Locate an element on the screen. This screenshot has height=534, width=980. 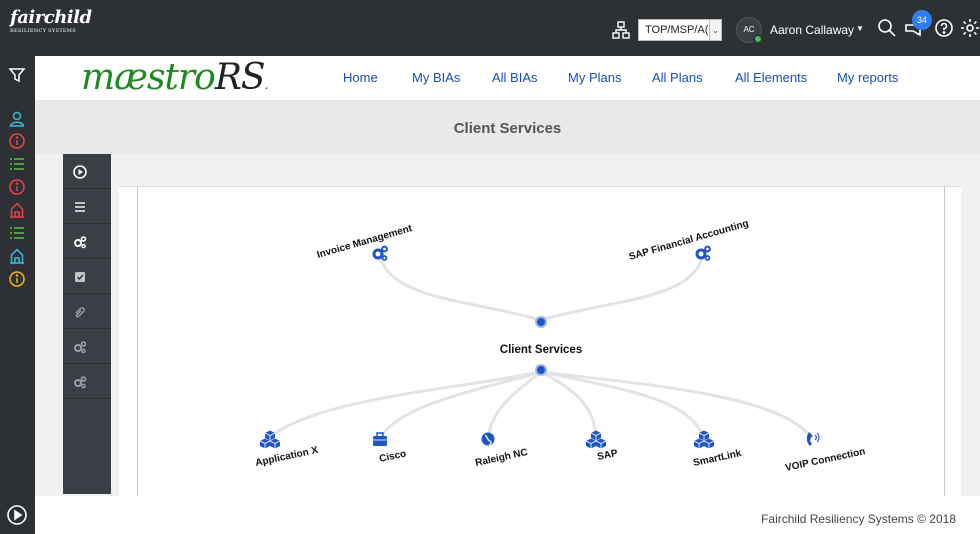
organization-select: TOP/MSP/A( ⌄ is located at coordinates (680, 30).